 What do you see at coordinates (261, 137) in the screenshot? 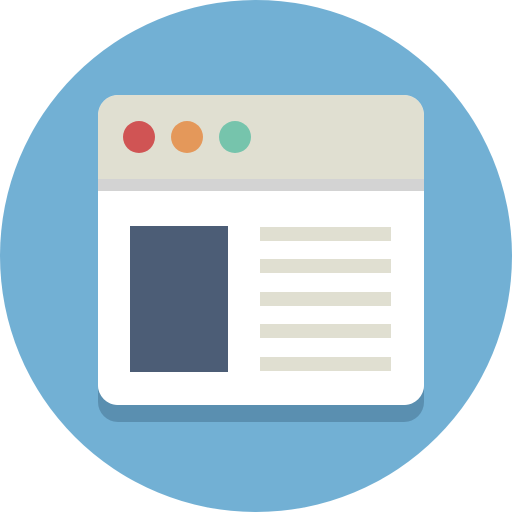
I see `window-titlebar` at bounding box center [261, 137].